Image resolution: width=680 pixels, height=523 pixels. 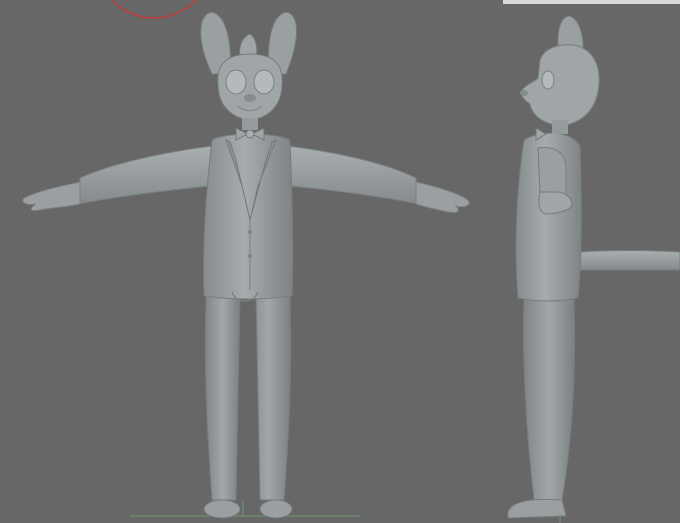 What do you see at coordinates (591, 2) in the screenshot?
I see `panel-top-edge` at bounding box center [591, 2].